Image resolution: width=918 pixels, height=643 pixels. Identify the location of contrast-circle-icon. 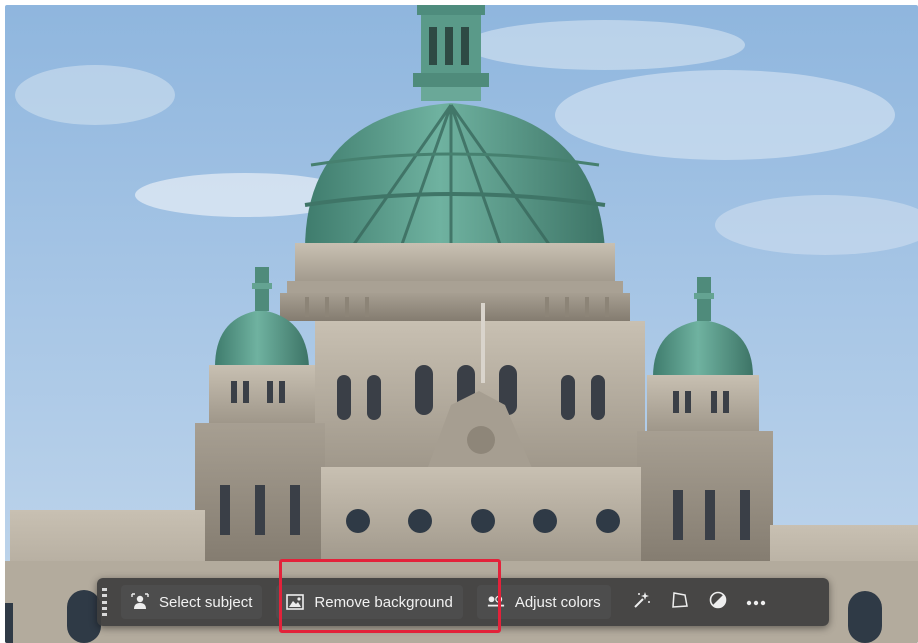
(718, 602).